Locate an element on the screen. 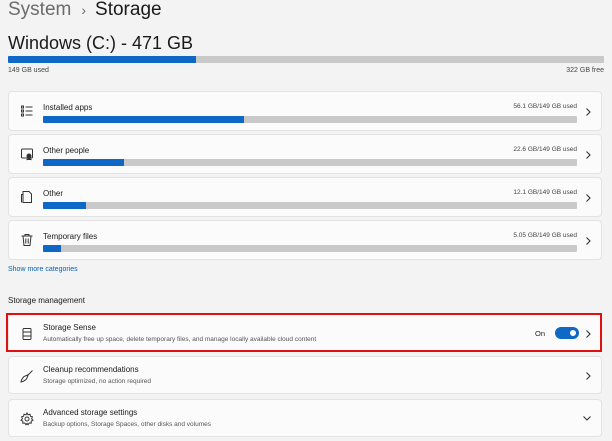 The width and height of the screenshot is (612, 441). category-other: Other 12.1 GB/149 GB used is located at coordinates (305, 197).